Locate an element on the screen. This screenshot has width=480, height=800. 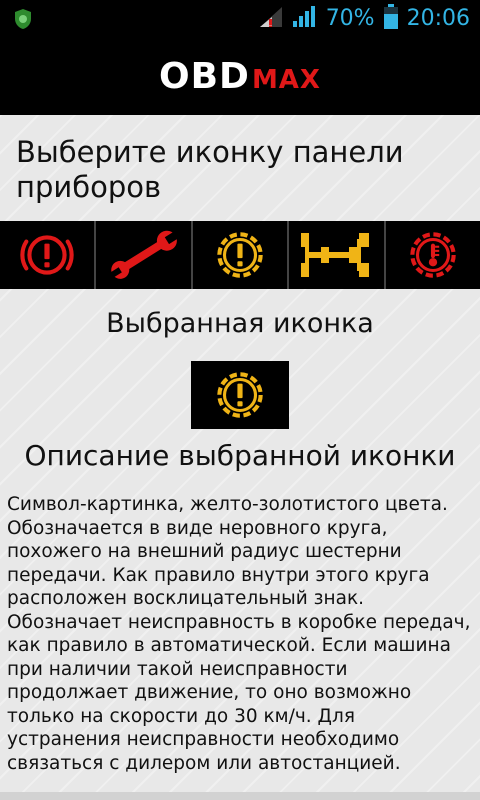
brake-warning-icon is located at coordinates (47, 255).